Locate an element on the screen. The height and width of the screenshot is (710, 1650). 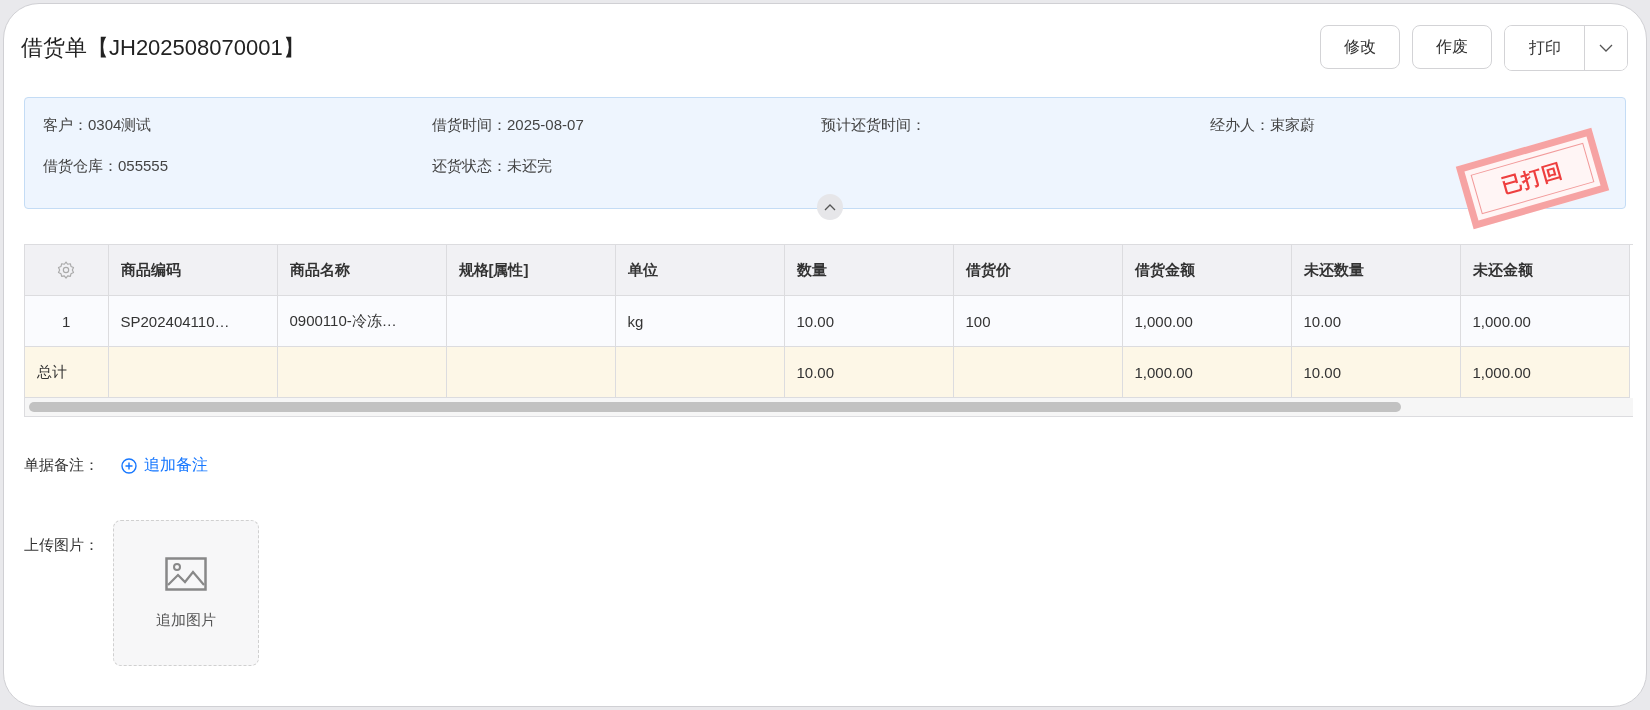
scrollbar-thumb is located at coordinates (715, 407).